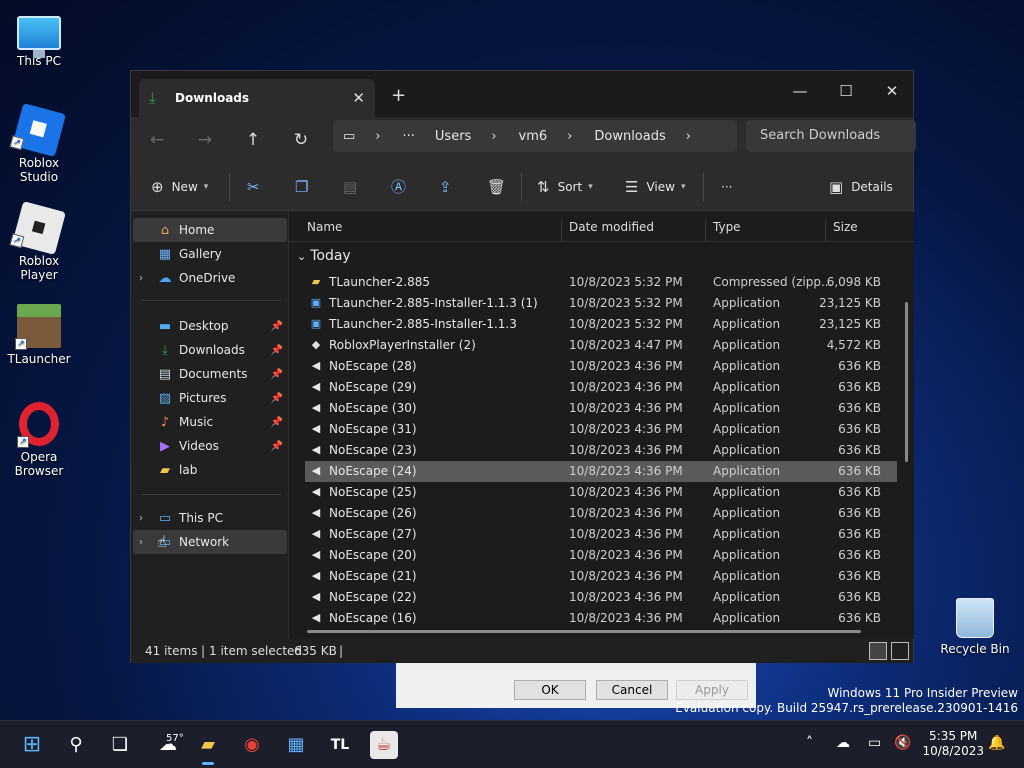 This screenshot has height=768, width=1024. Describe the element at coordinates (157, 140) in the screenshot. I see `back-button: ←` at that location.